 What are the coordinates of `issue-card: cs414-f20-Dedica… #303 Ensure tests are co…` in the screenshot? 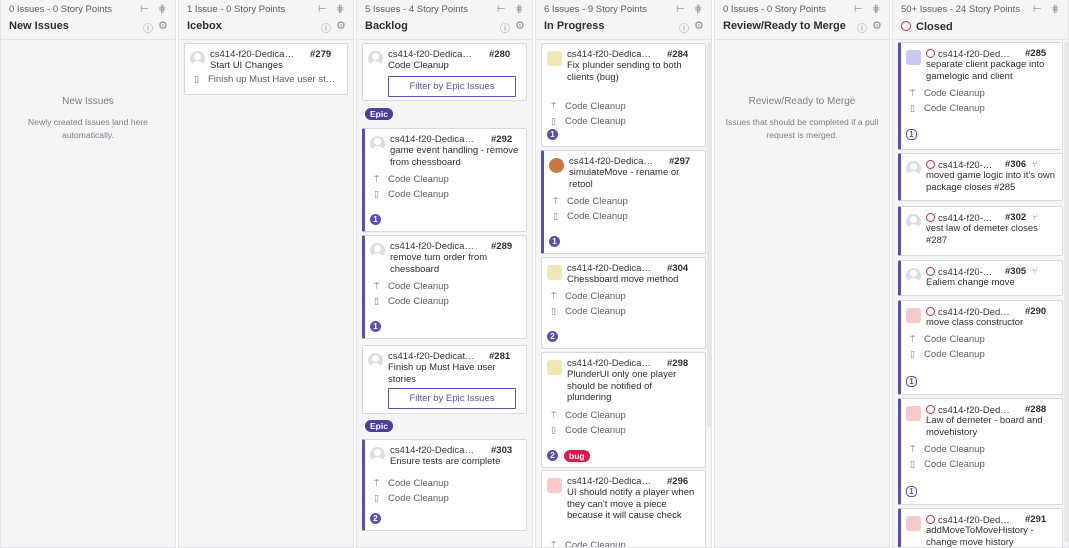 It's located at (444, 485).